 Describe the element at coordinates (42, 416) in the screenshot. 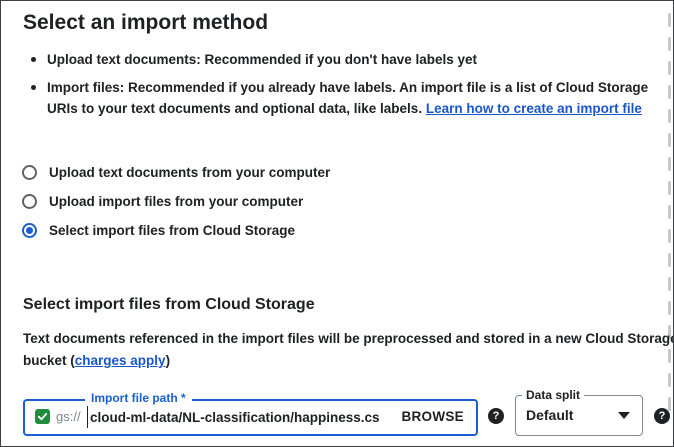

I see `check-icon` at that location.